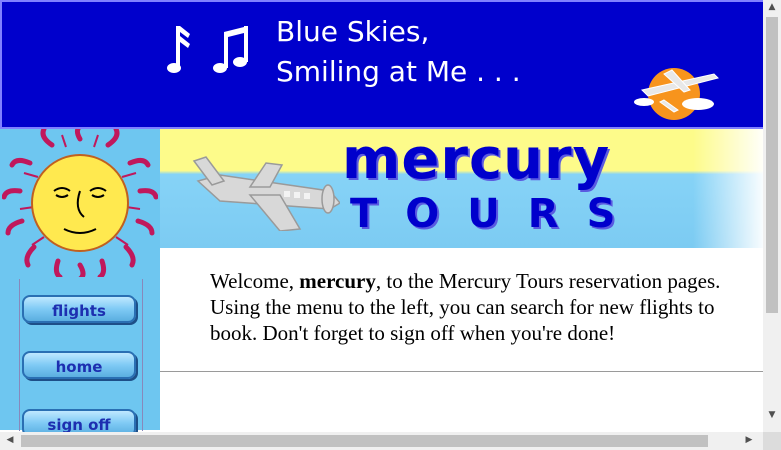 This screenshot has height=450, width=781. I want to click on scroll-right-icon: ▶, so click(749, 440).